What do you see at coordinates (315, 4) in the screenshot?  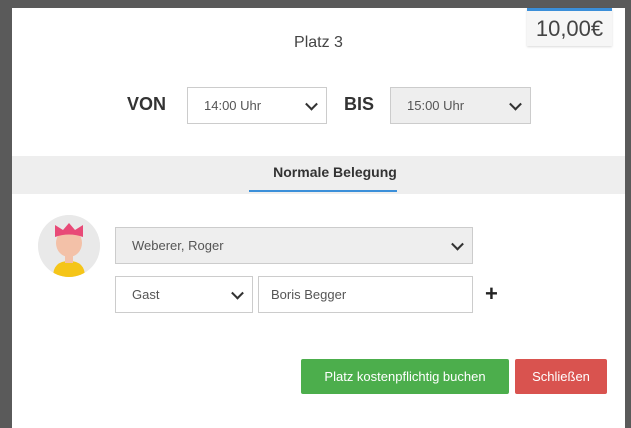 I see `backdrop-top` at bounding box center [315, 4].